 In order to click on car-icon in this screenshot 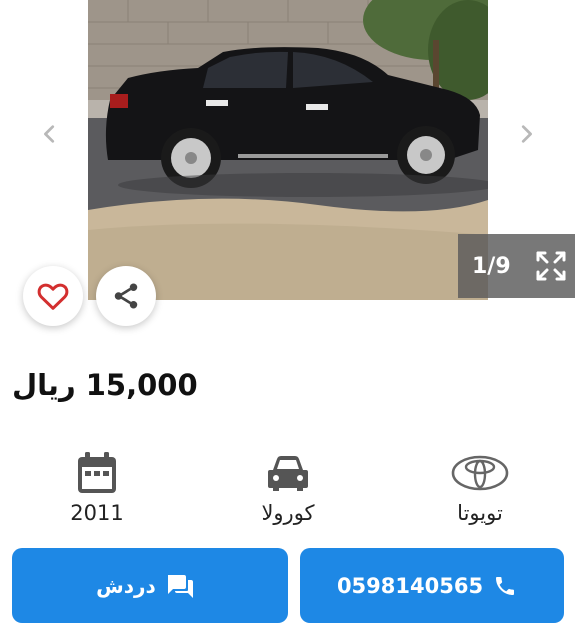, I will do `click(288, 473)`.